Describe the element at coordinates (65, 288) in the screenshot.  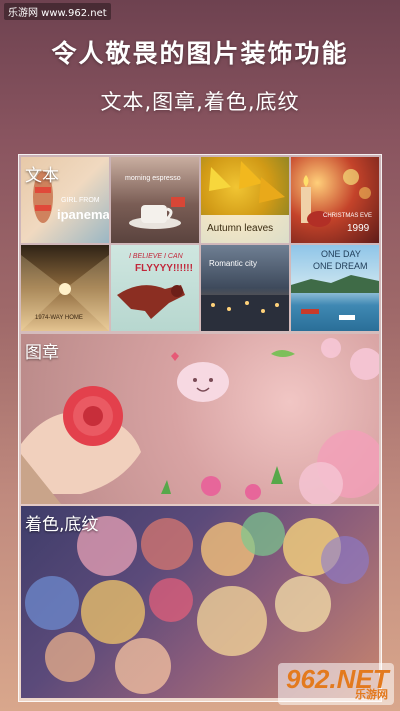
I see `text-sample-tile: 1974-WAY HOME` at that location.